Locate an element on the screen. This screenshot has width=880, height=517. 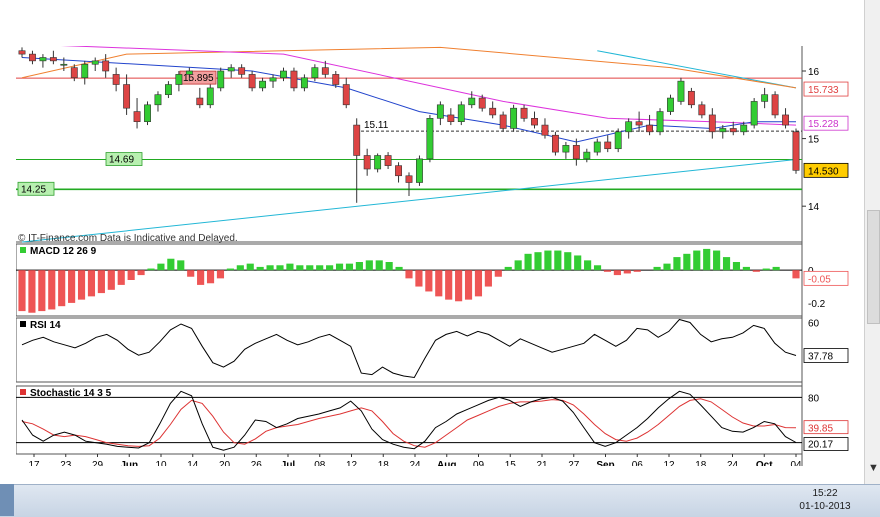
x-tick-label: 27 is located at coordinates (574, 463).